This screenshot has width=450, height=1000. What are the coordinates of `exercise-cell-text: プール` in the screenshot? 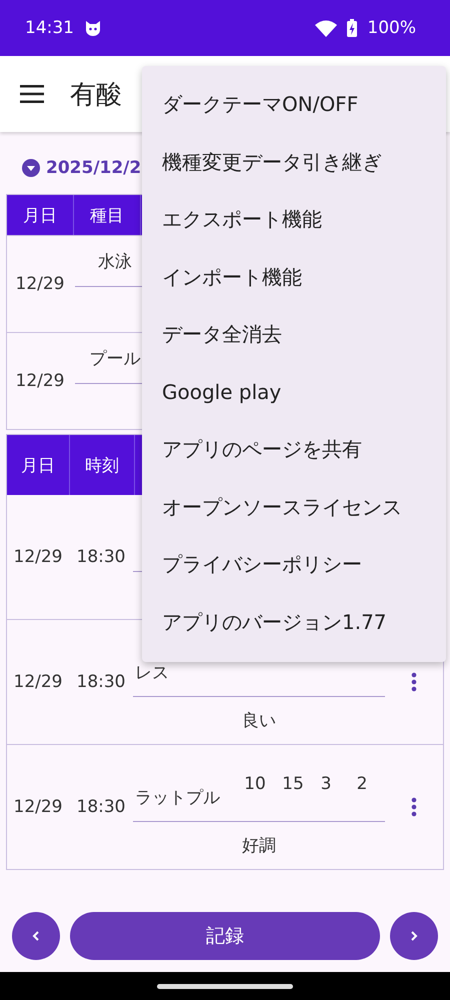 It's located at (115, 359).